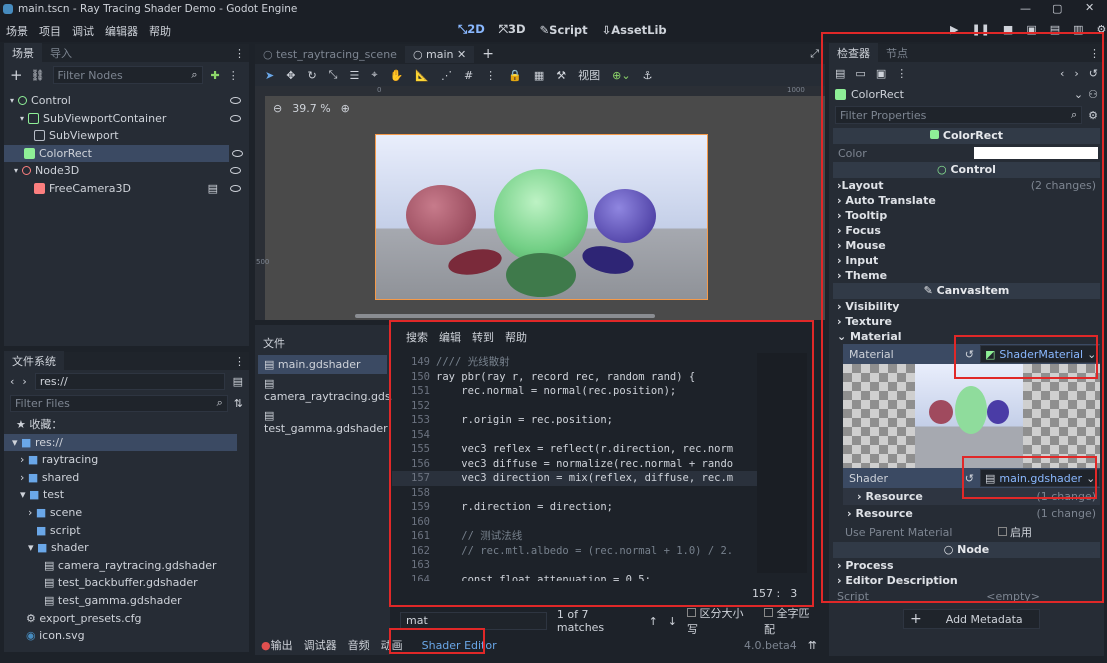  What do you see at coordinates (397, 75) in the screenshot?
I see `pan-tool-icon: ✋` at bounding box center [397, 75].